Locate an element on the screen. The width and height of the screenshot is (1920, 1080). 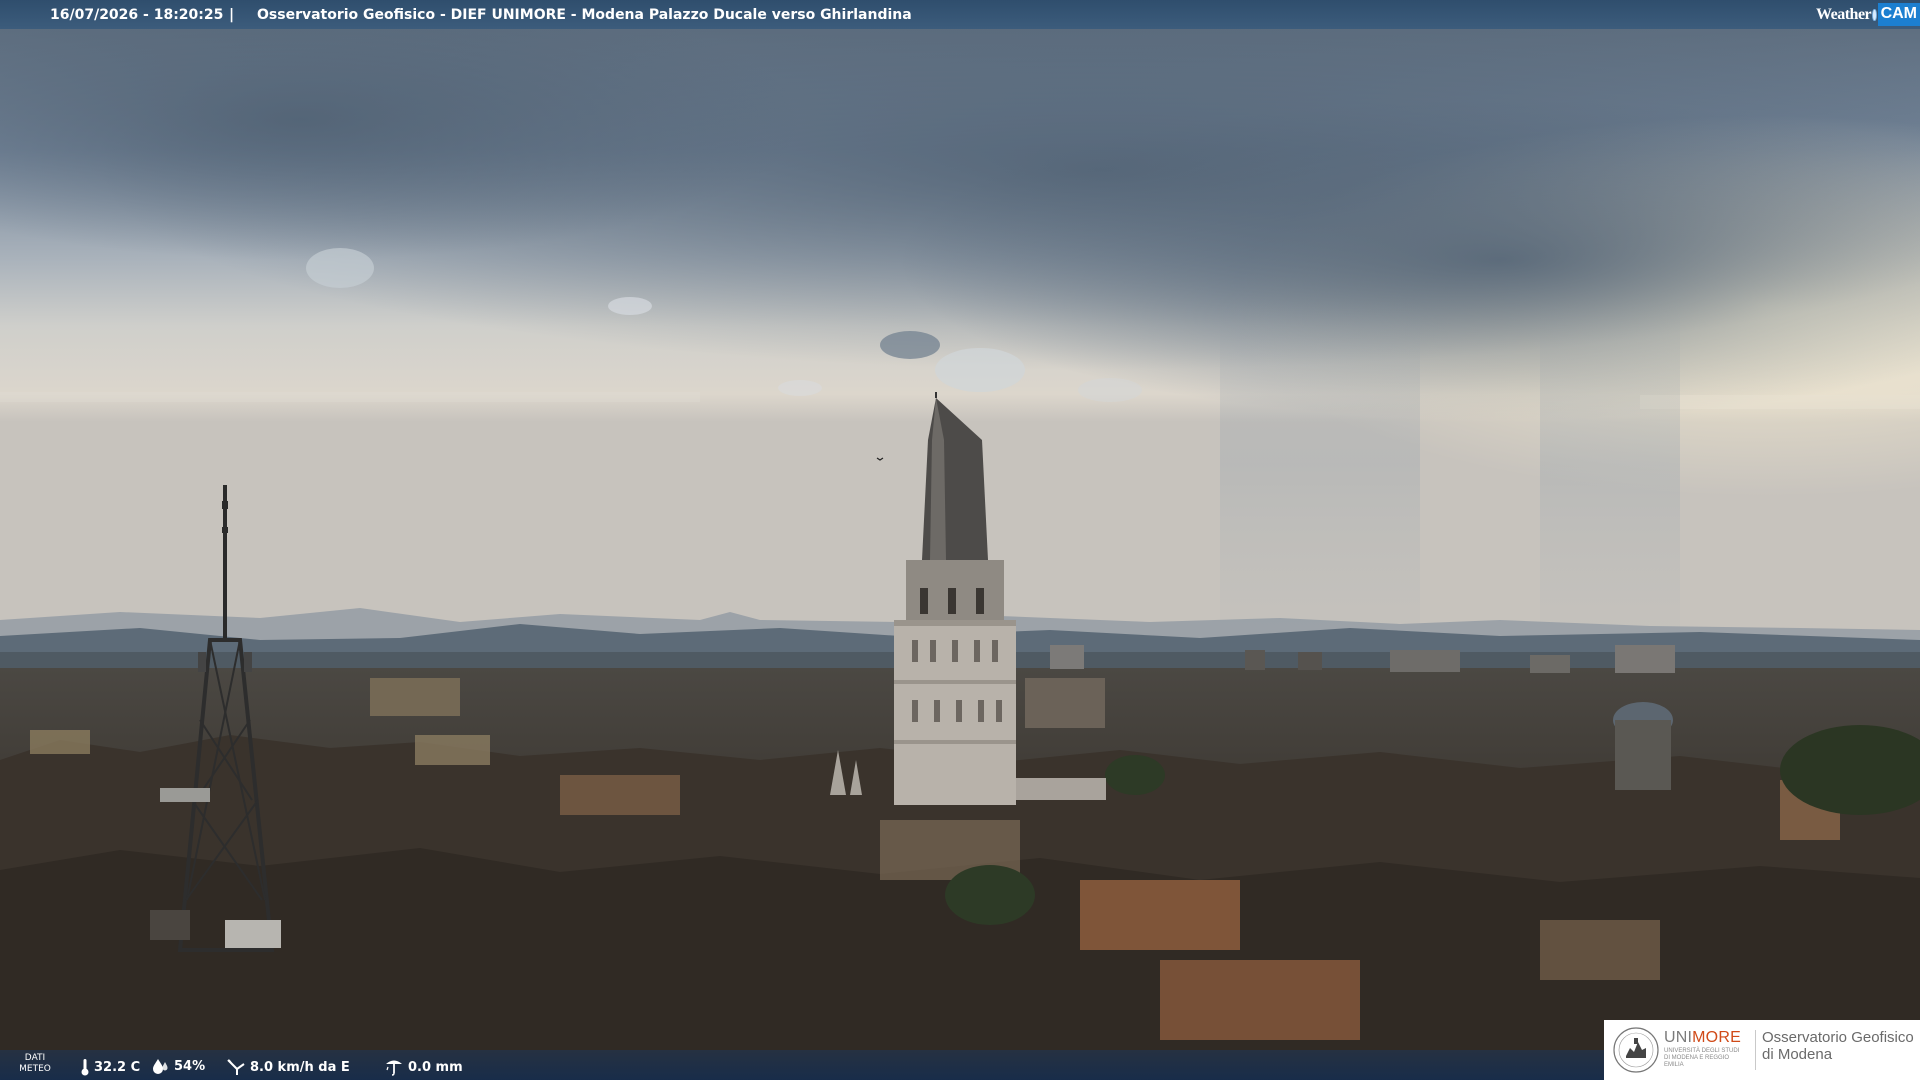
temperature-reading: 32.2 C is located at coordinates (110, 1067).